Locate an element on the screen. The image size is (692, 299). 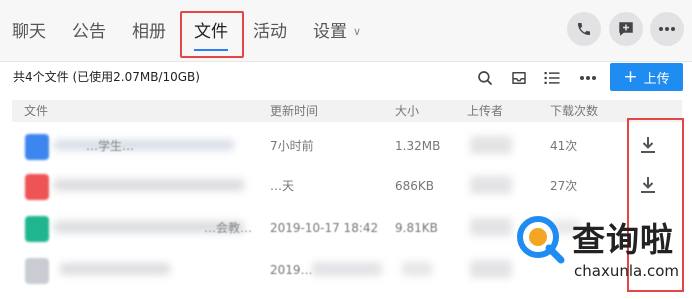
toolbar-more-button is located at coordinates (588, 78).